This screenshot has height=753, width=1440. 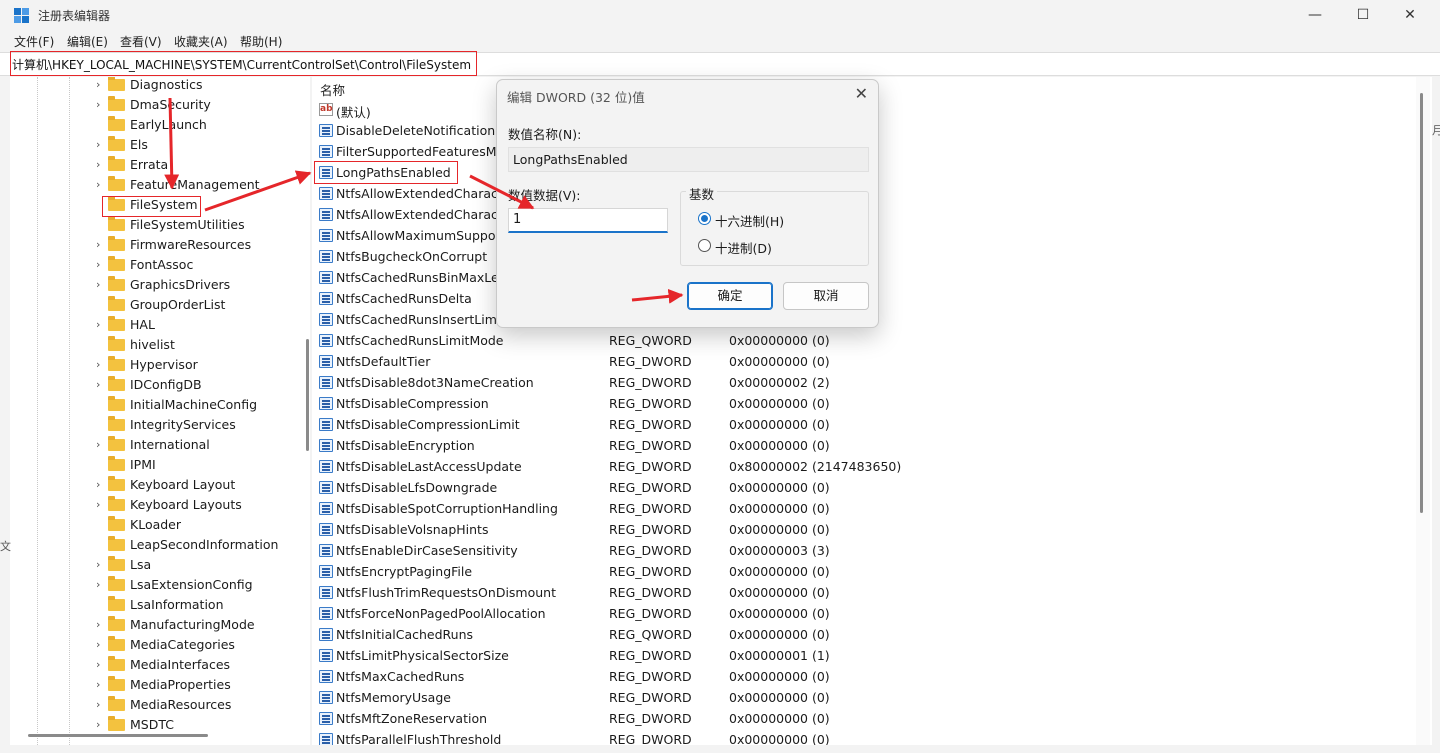 I want to click on tree-item: hivelist, so click(x=155, y=345).